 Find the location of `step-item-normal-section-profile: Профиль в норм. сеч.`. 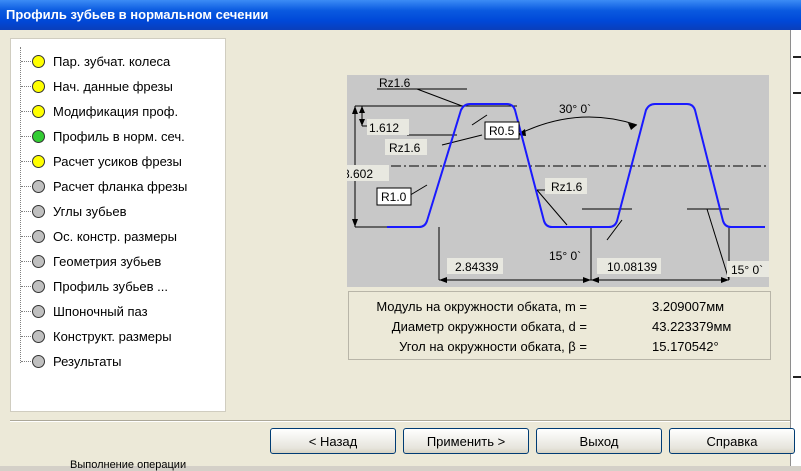

step-item-normal-section-profile: Профиль в норм. сеч. is located at coordinates (117, 137).